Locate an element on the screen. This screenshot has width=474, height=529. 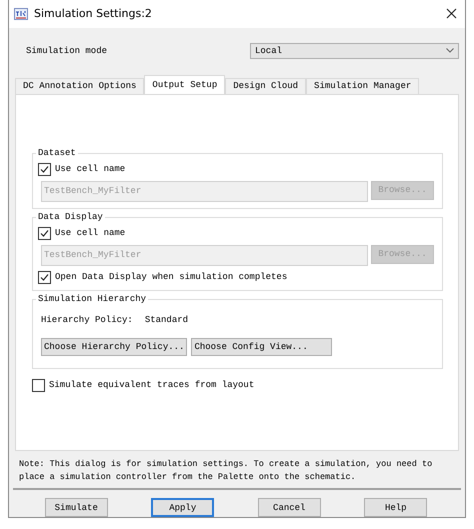
dialog-button: Apply is located at coordinates (182, 507).